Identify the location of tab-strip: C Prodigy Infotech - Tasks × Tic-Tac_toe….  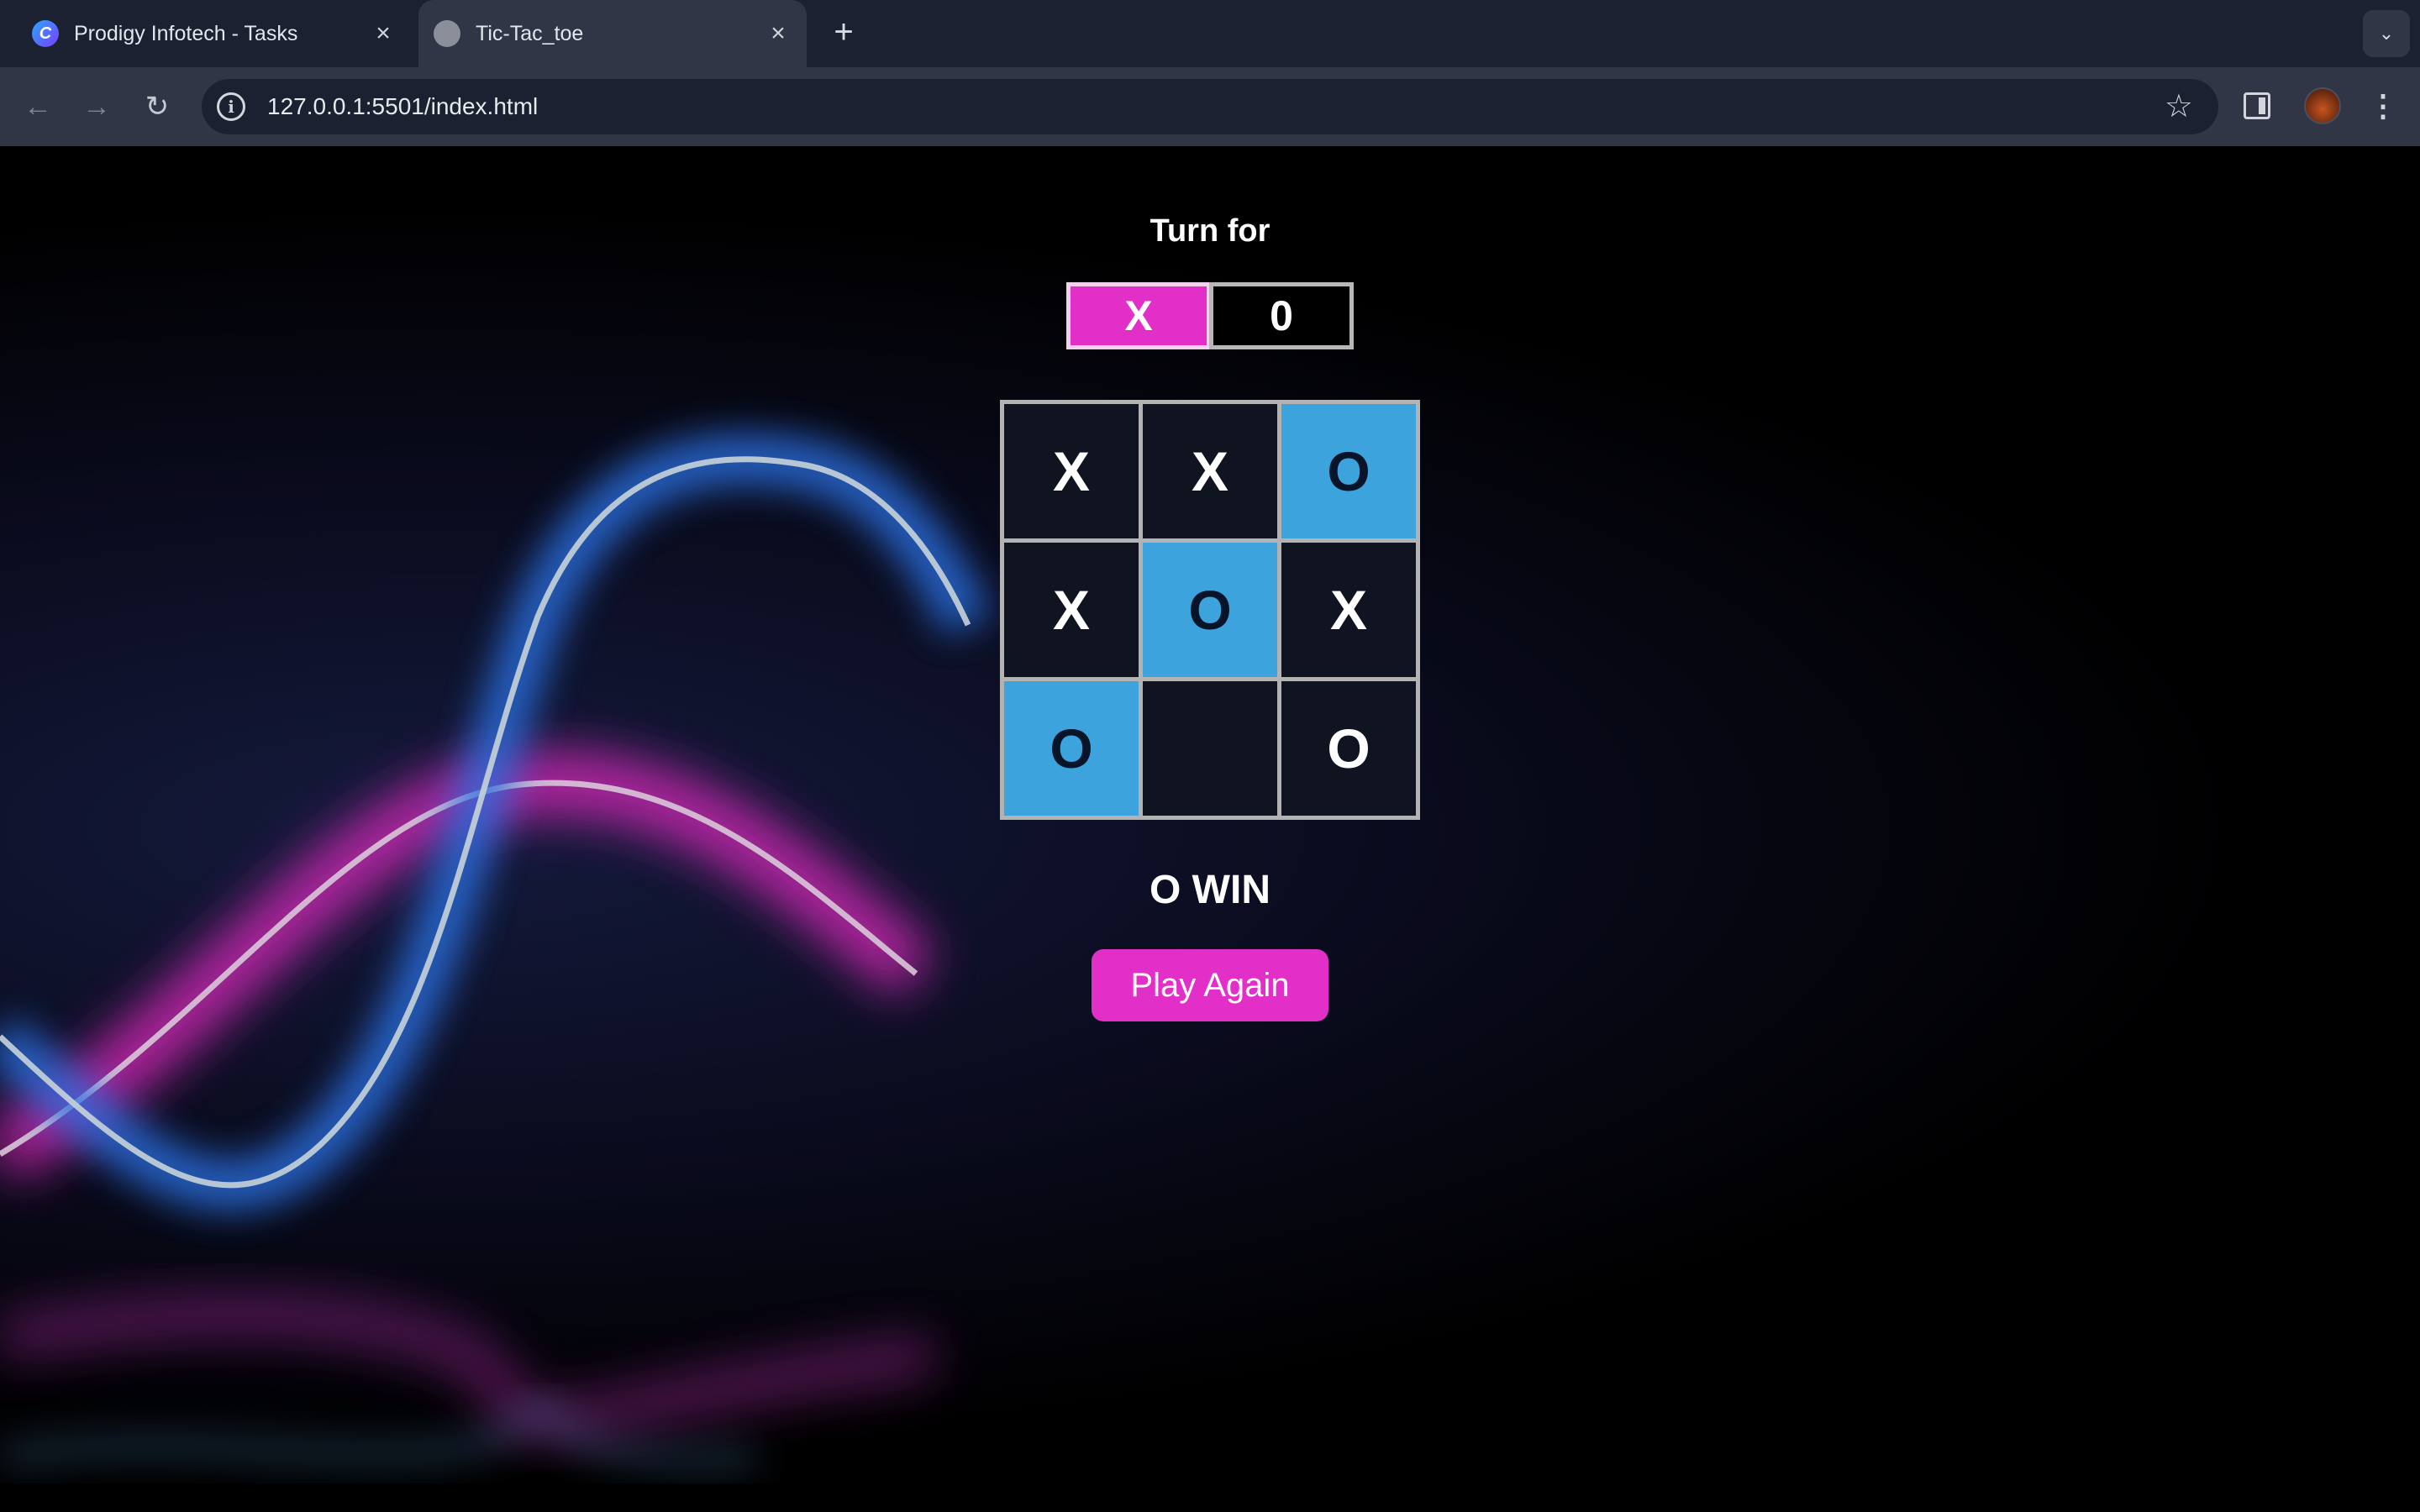
(1210, 33).